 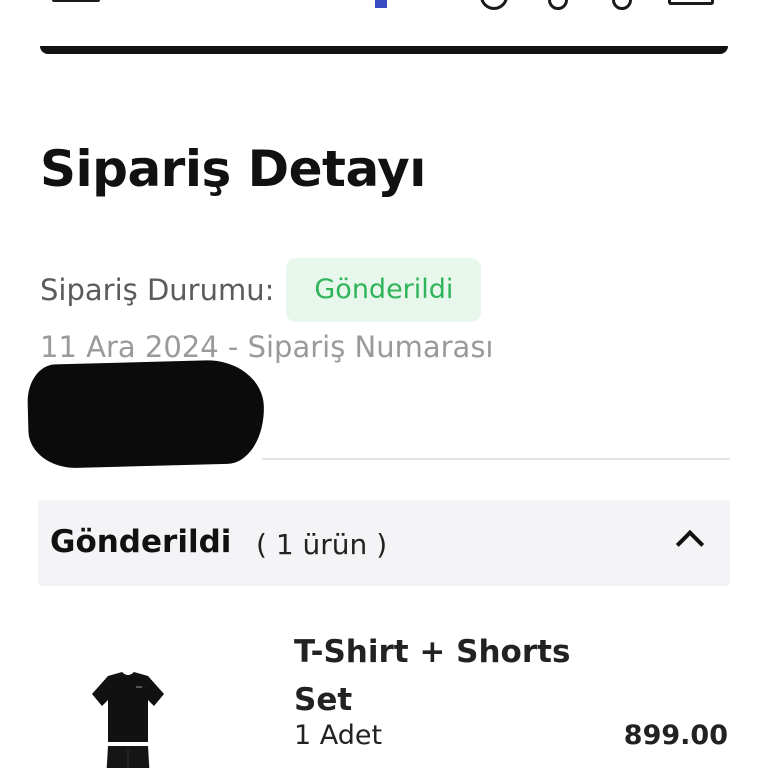 I want to click on product-quantity: 1 Adet, so click(x=338, y=735).